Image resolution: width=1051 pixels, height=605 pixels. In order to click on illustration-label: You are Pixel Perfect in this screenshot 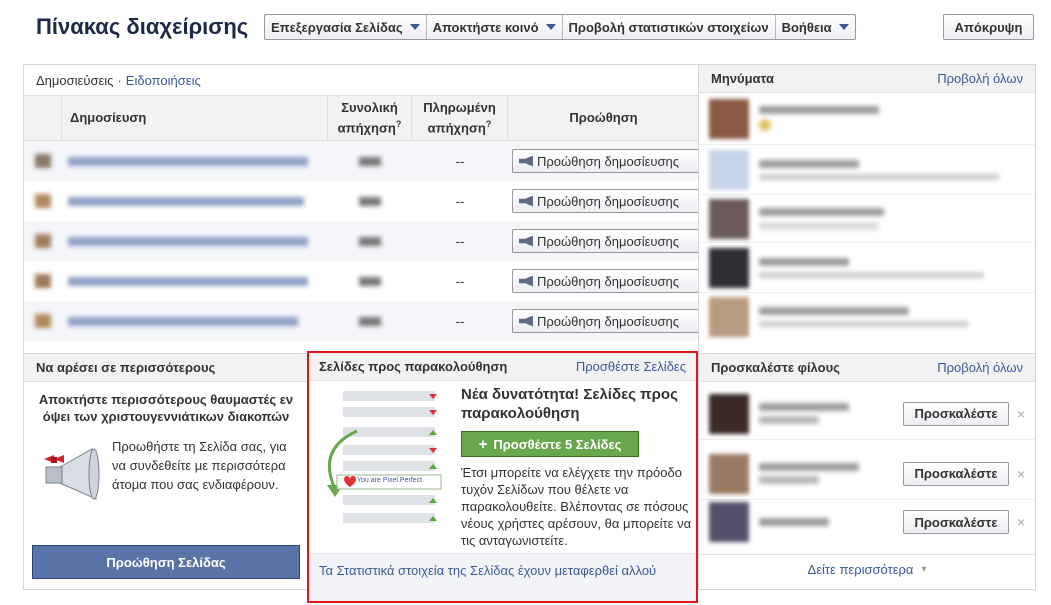, I will do `click(390, 480)`.